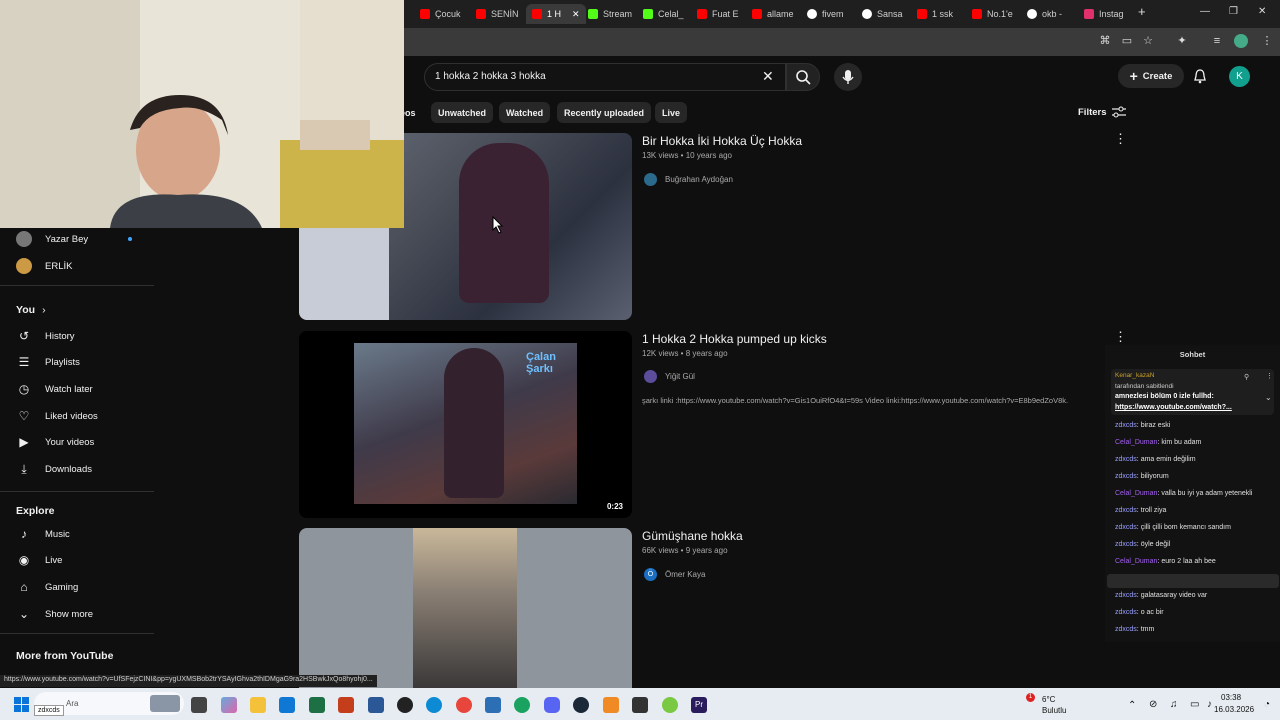 This screenshot has height=720, width=1280. Describe the element at coordinates (1153, 704) in the screenshot. I see `network-icon: ⊘` at that location.